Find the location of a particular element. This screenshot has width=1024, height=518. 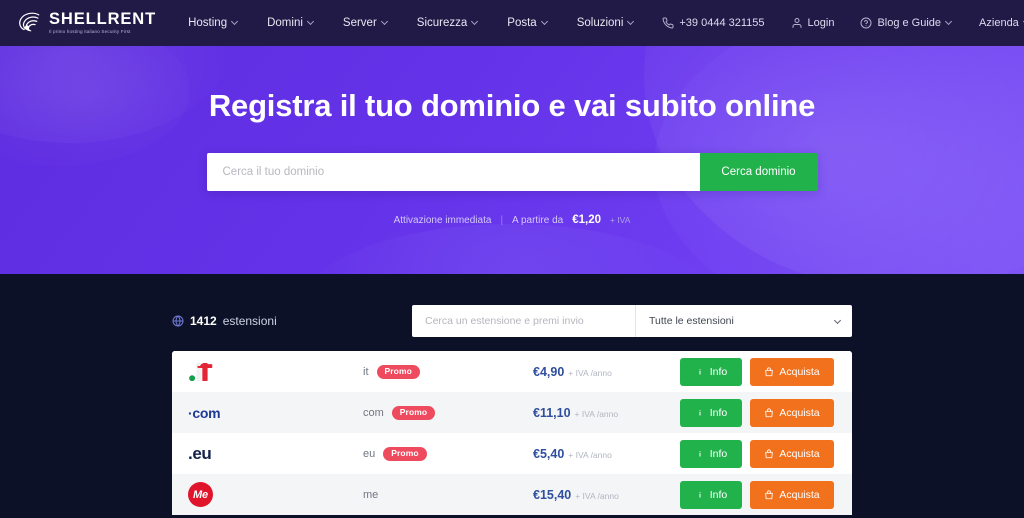

me-logo-text: Me is located at coordinates (200, 494).